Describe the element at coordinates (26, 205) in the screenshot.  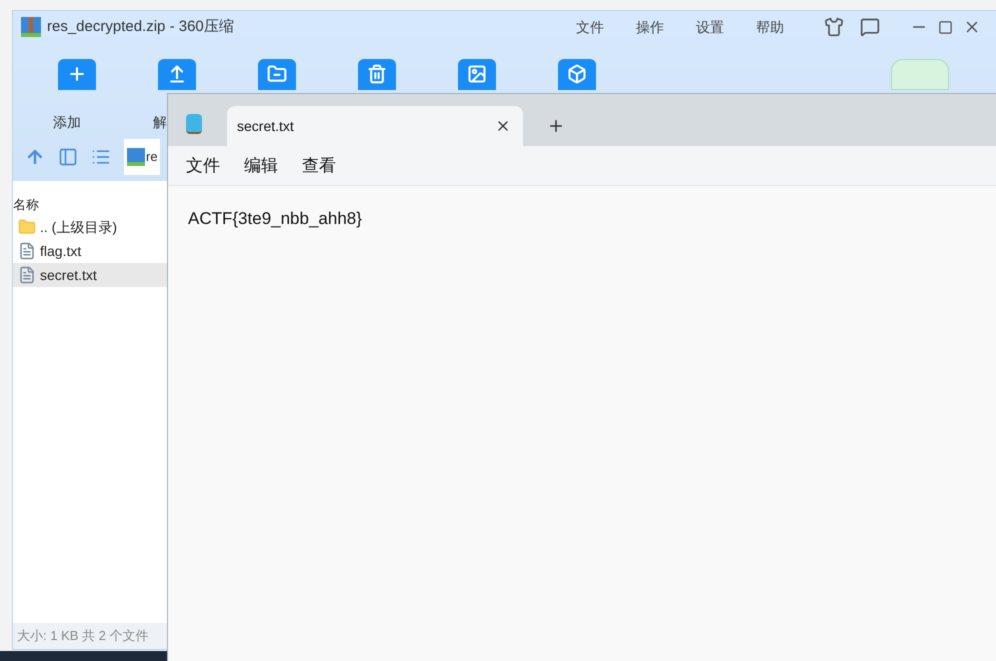
I see `column-header: 名称` at that location.